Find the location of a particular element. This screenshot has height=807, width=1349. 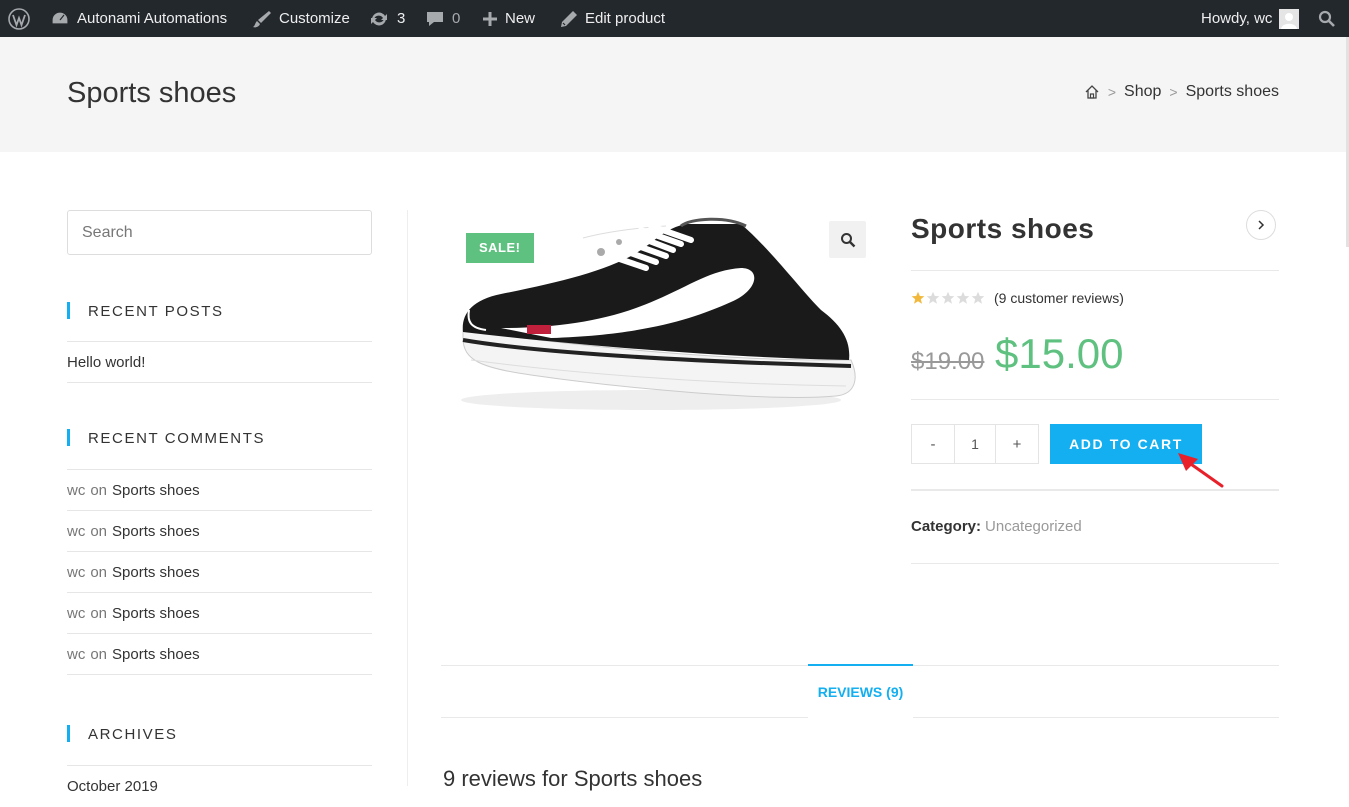

quantity-stepper: - + is located at coordinates (975, 444).